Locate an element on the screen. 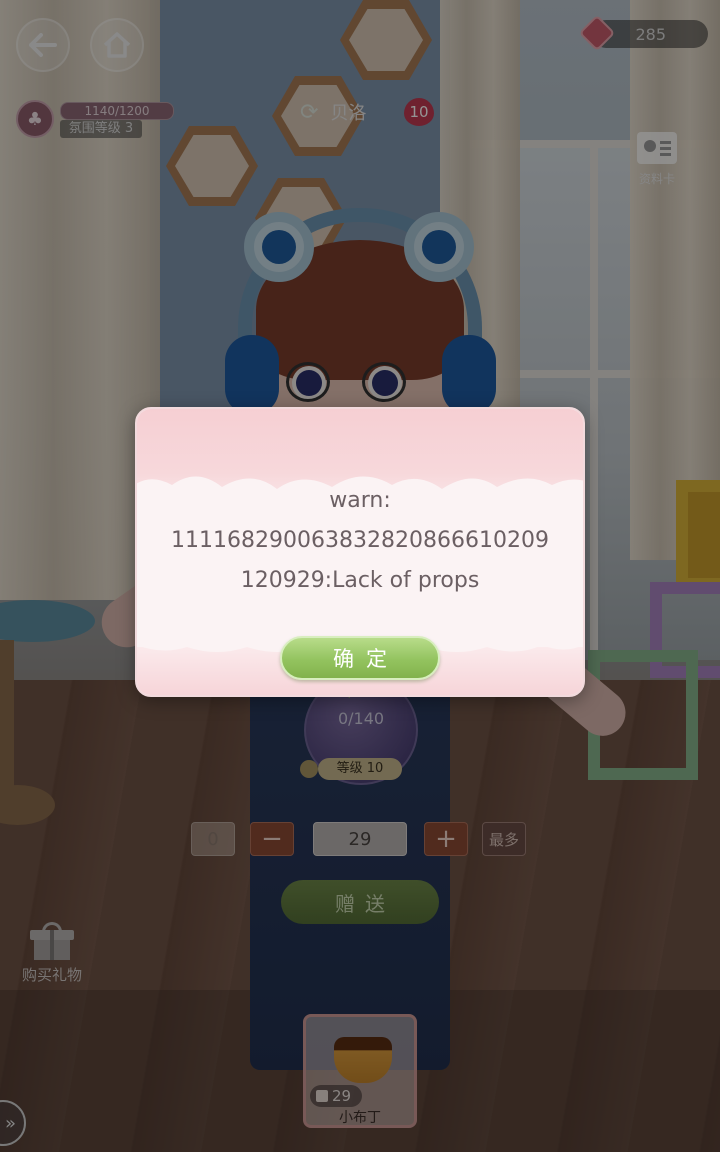  message-line: 120929:Lack of props is located at coordinates (360, 580).